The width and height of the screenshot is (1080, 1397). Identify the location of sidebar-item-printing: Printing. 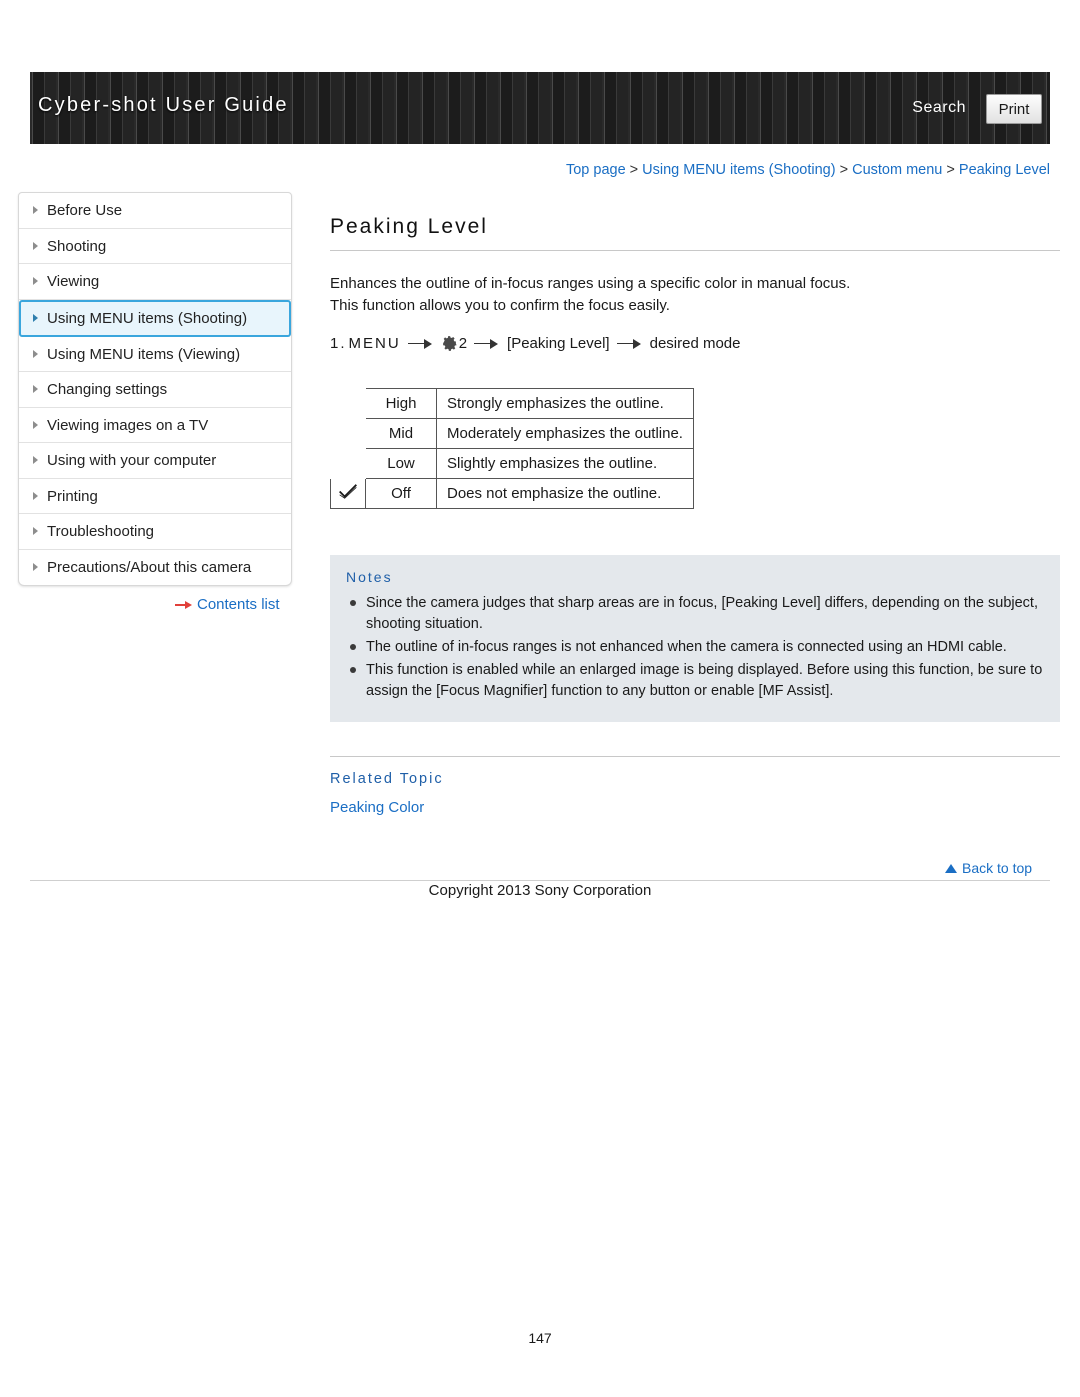
(155, 496).